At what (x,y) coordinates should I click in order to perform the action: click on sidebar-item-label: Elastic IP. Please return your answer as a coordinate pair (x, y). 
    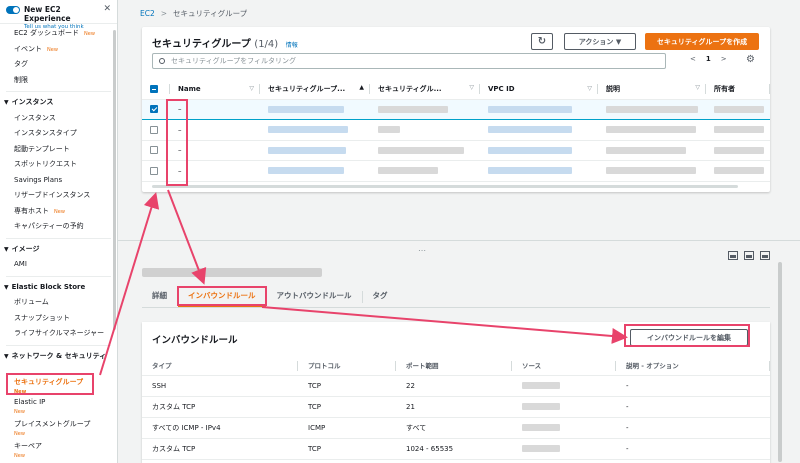
    Looking at the image, I should click on (30, 401).